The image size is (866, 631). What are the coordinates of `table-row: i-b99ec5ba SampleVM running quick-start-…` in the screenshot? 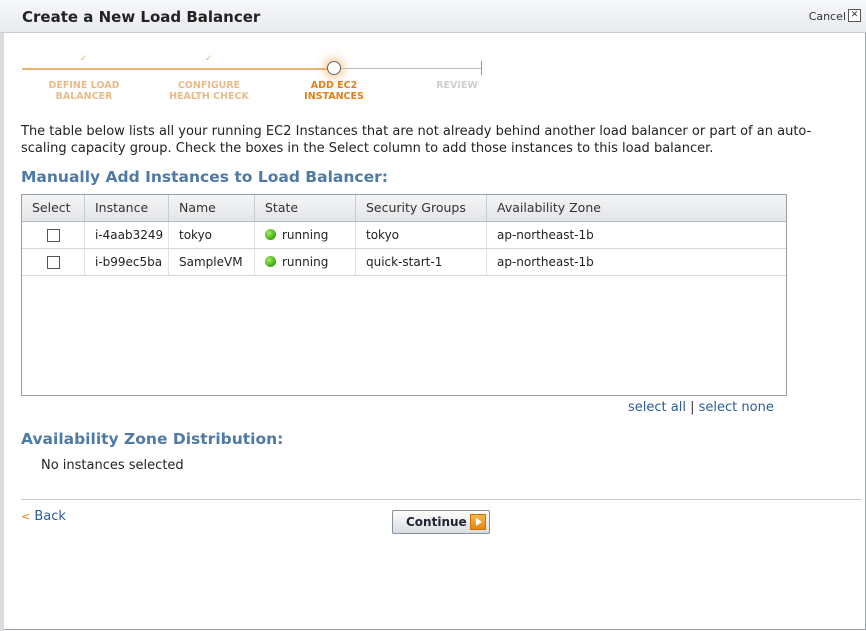 It's located at (404, 262).